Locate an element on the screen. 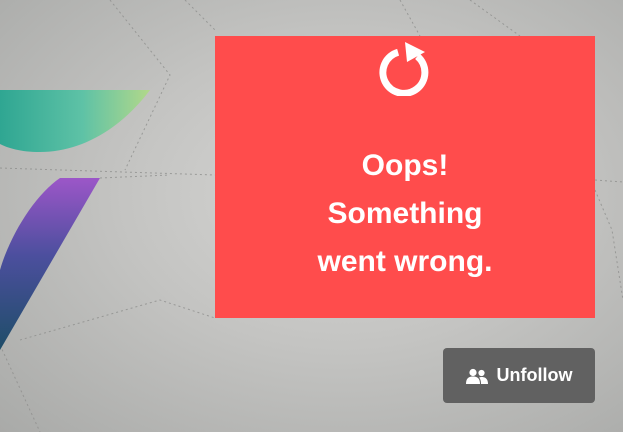 The image size is (623, 432). unfollow-button: Unfollow is located at coordinates (519, 375).